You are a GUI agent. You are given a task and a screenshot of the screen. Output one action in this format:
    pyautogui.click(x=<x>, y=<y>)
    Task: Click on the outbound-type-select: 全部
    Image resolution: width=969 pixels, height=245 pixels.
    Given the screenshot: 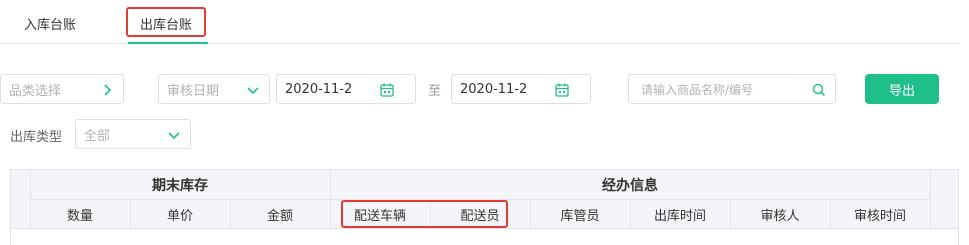 What is the action you would take?
    pyautogui.click(x=133, y=134)
    